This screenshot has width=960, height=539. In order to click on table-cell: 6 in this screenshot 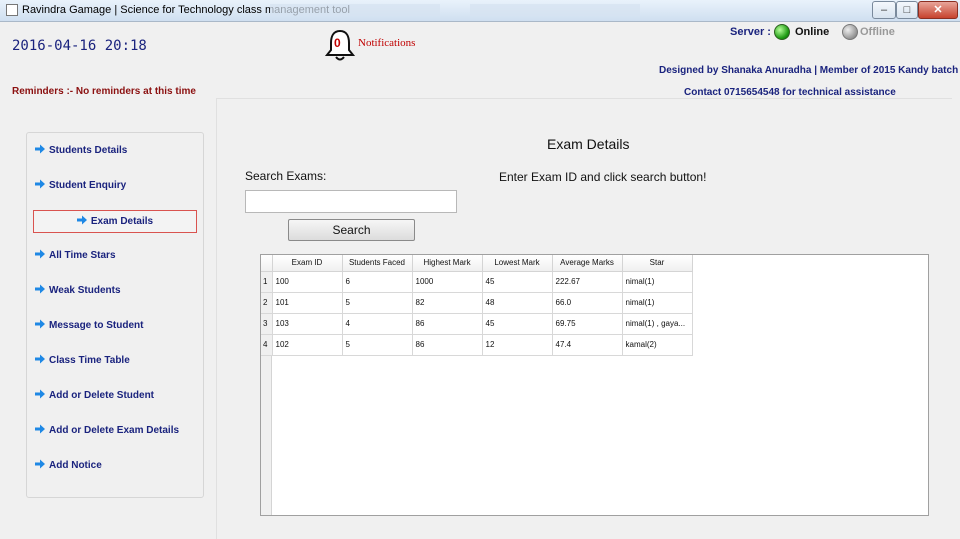, I will do `click(377, 282)`.